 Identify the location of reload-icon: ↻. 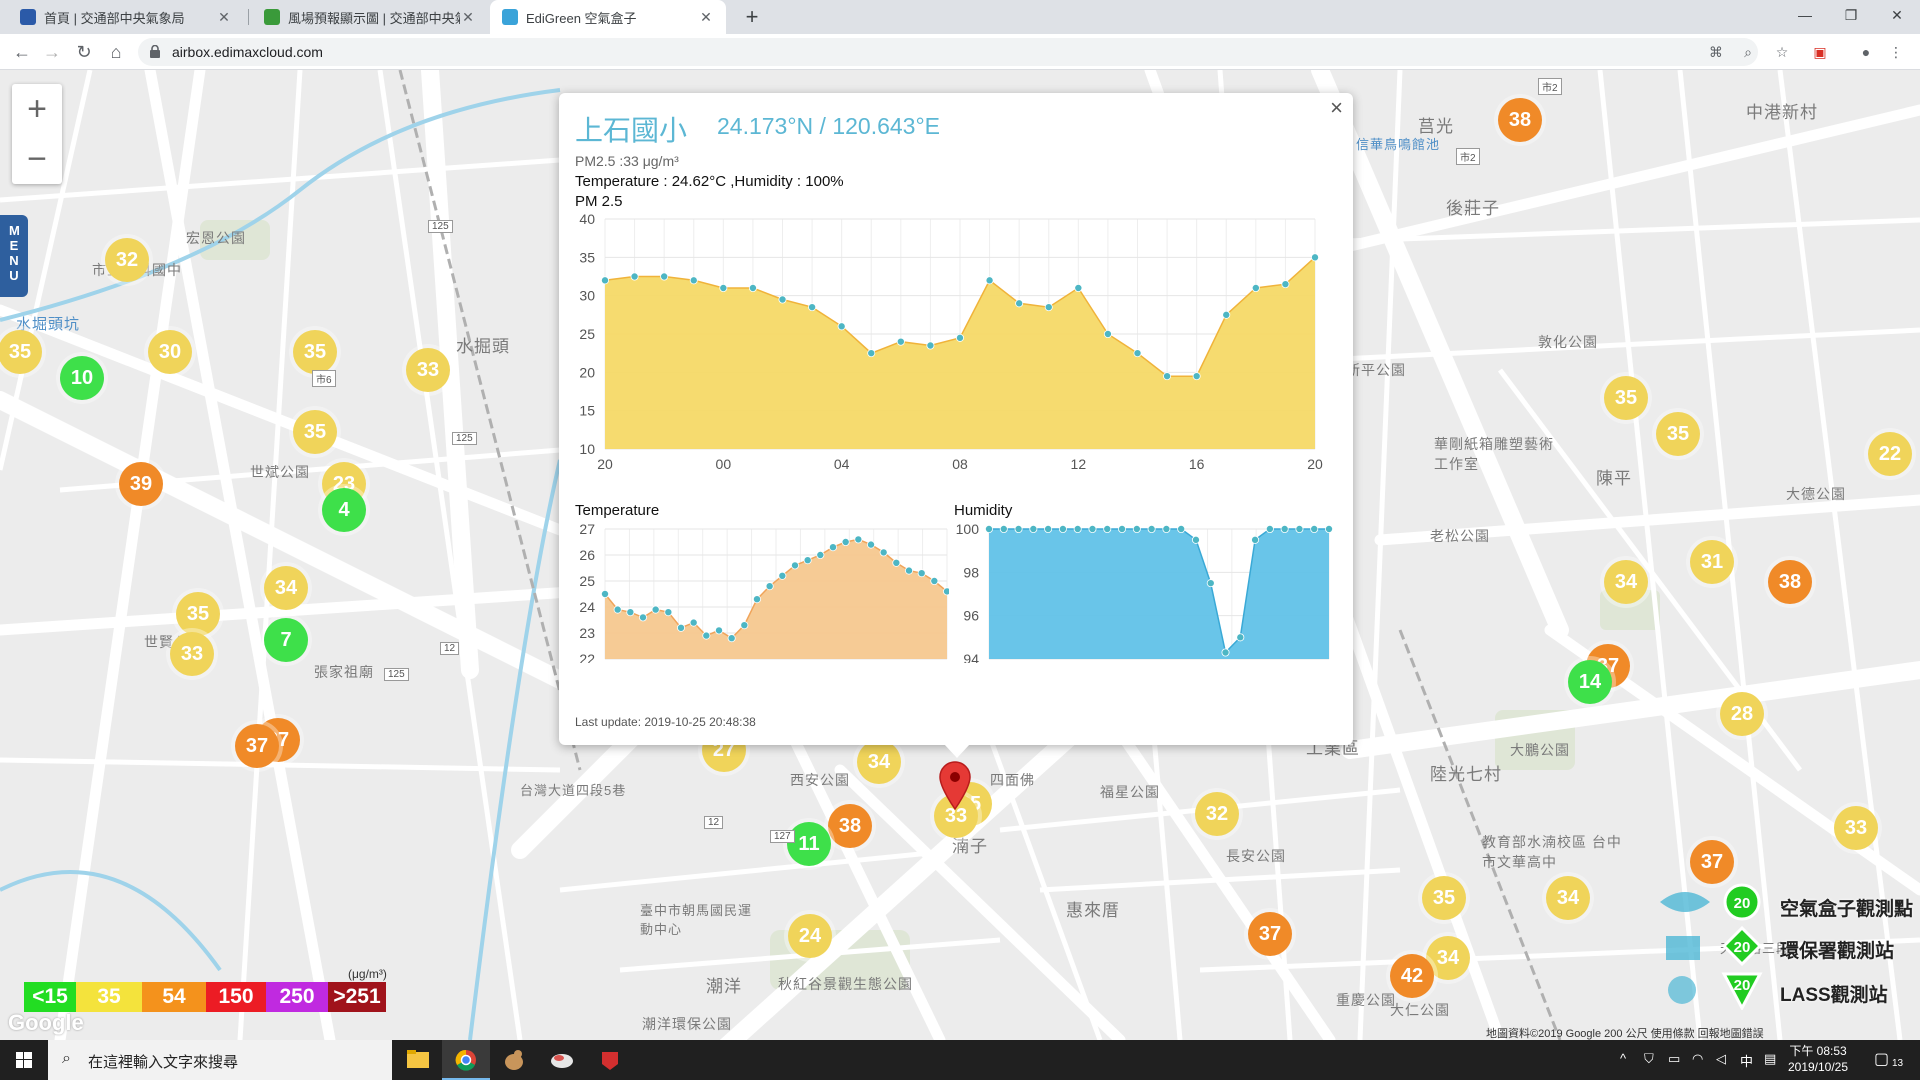
(84, 52).